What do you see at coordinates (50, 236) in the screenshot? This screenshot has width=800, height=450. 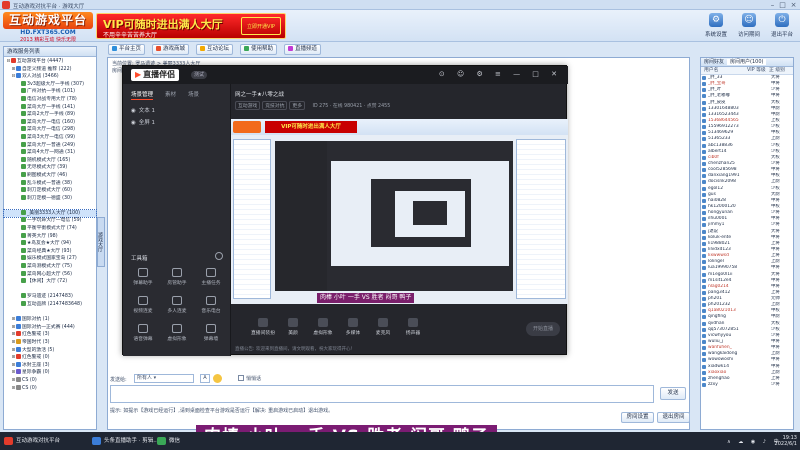 I see `tree-item: 菁英大厅 (98)` at bounding box center [50, 236].